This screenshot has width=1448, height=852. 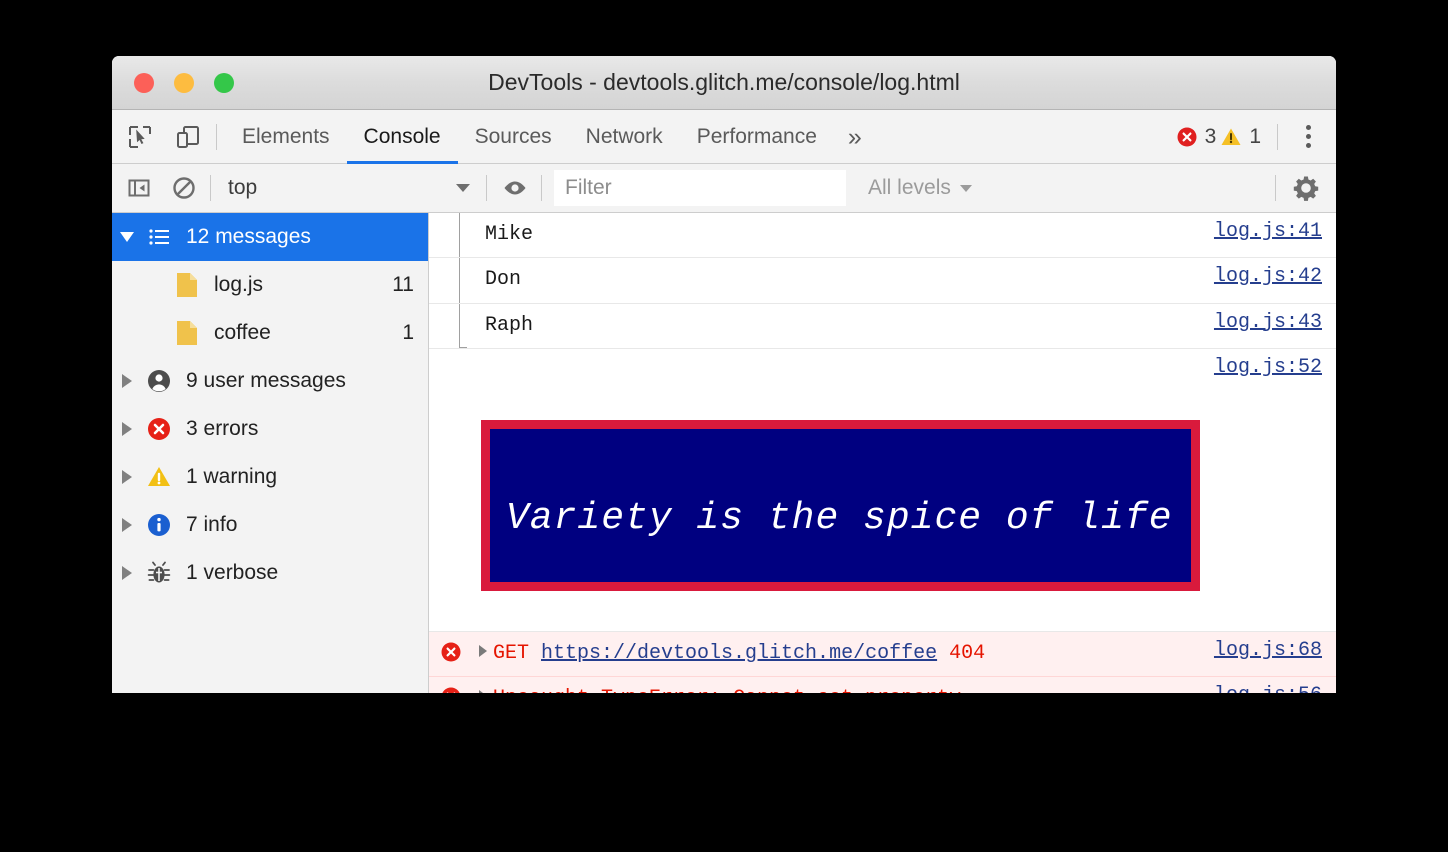 I want to click on styled-message-box: Variety is the spice of life, so click(x=840, y=505).